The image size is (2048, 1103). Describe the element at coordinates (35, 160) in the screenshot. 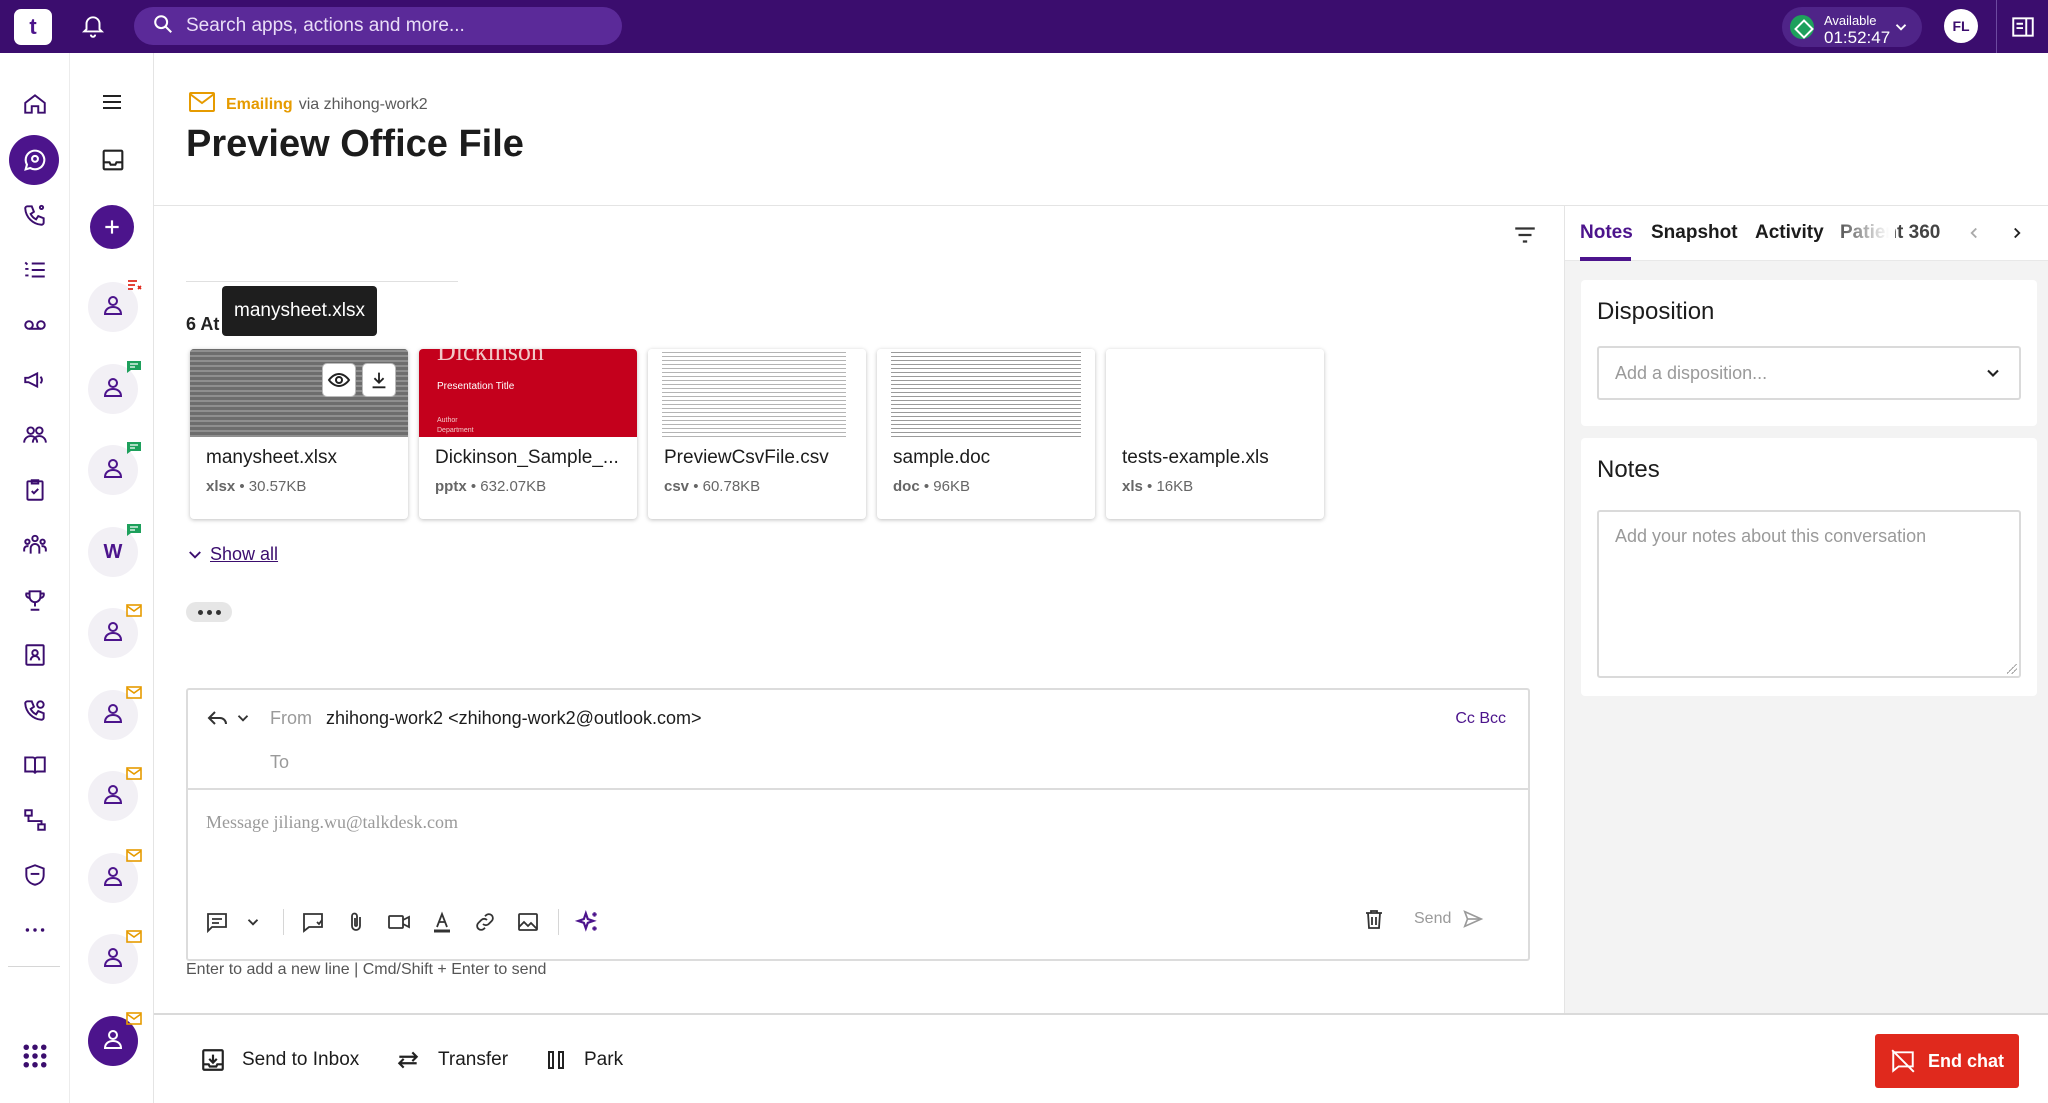

I see `conversations-icon` at that location.